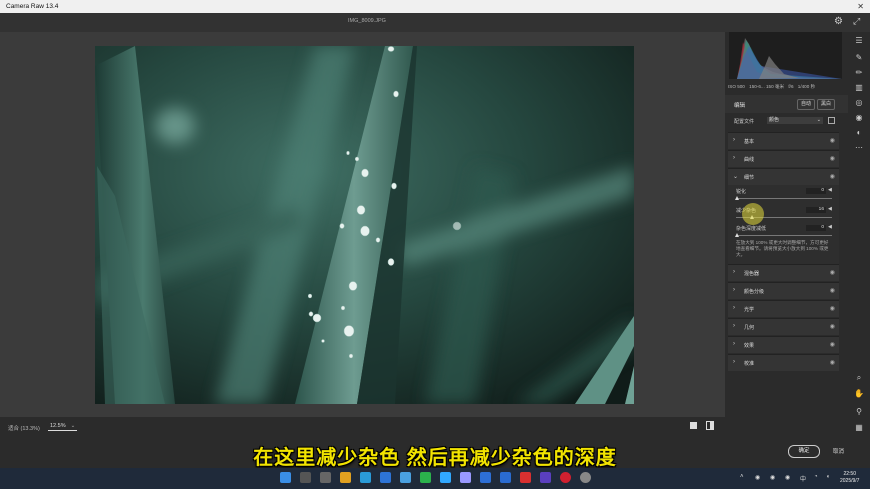  I want to click on task-view-icon, so click(325, 477).